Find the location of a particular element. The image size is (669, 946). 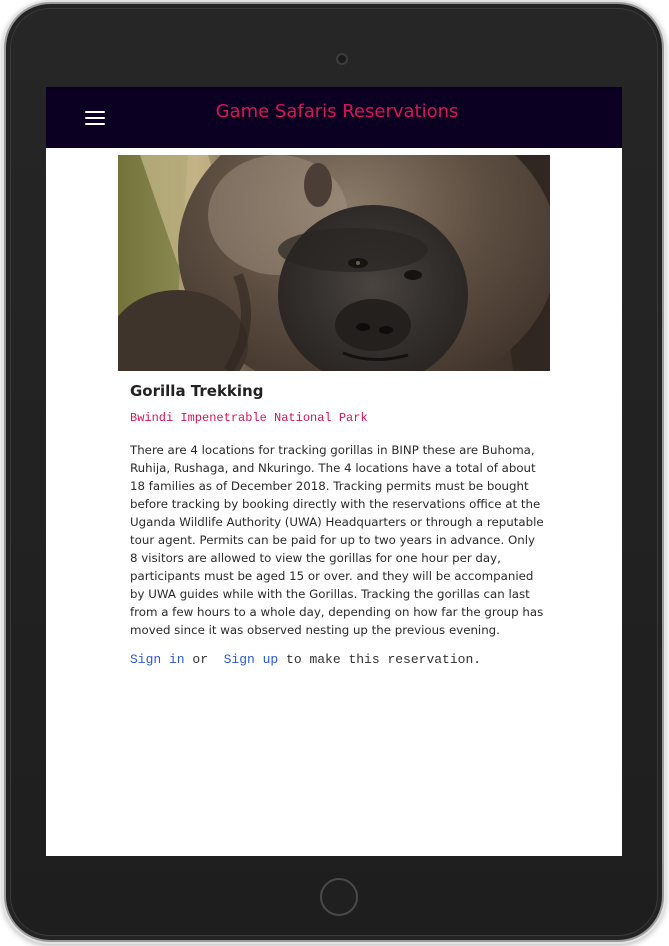

or-text: or is located at coordinates (204, 659).